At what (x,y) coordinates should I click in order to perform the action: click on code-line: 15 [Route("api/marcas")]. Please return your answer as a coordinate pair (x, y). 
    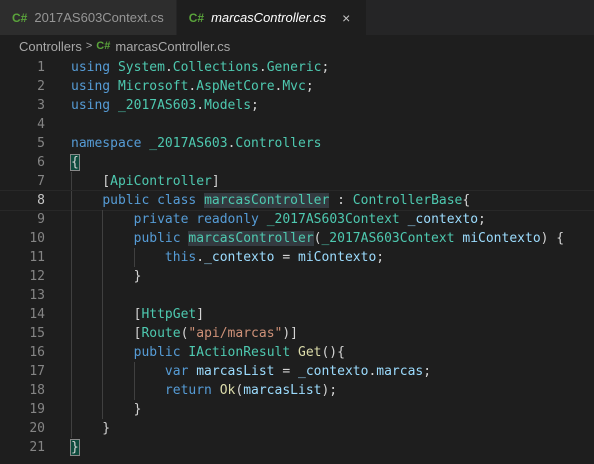
    Looking at the image, I should click on (297, 333).